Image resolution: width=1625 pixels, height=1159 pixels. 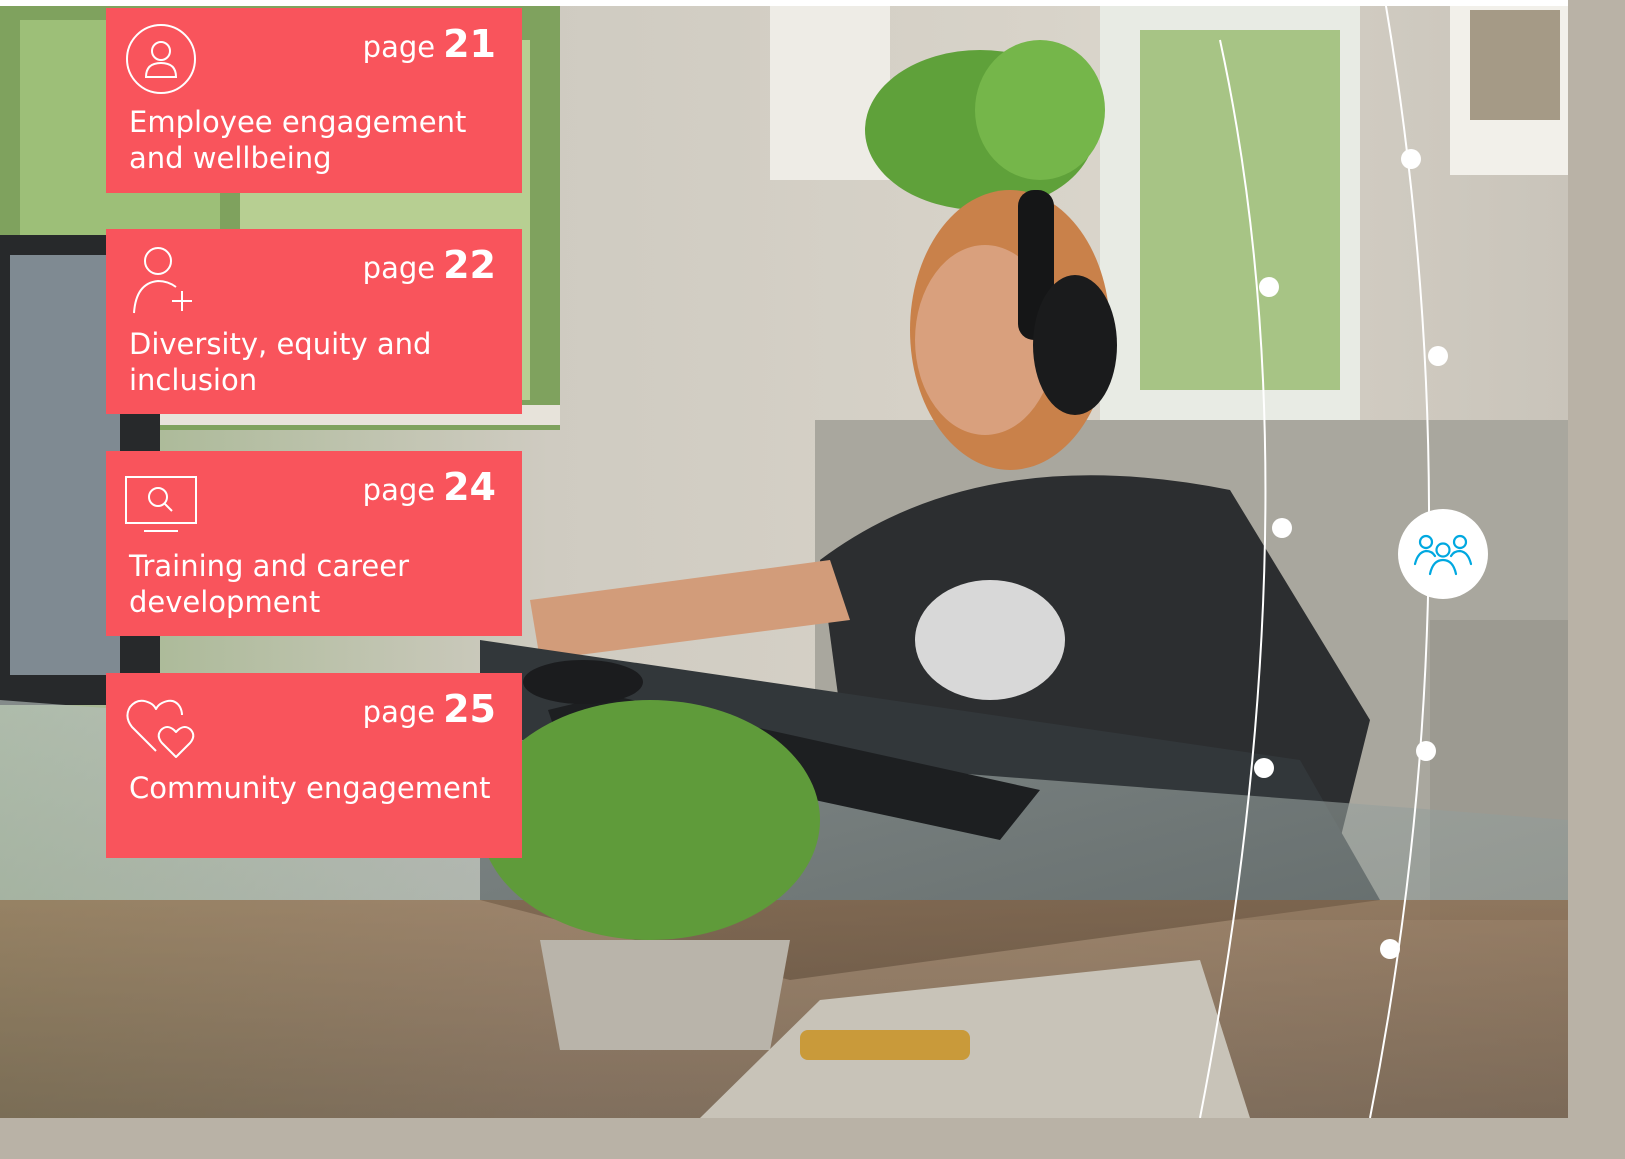 What do you see at coordinates (314, 765) in the screenshot?
I see `card-community-engagement: page 25 Community engagement` at bounding box center [314, 765].